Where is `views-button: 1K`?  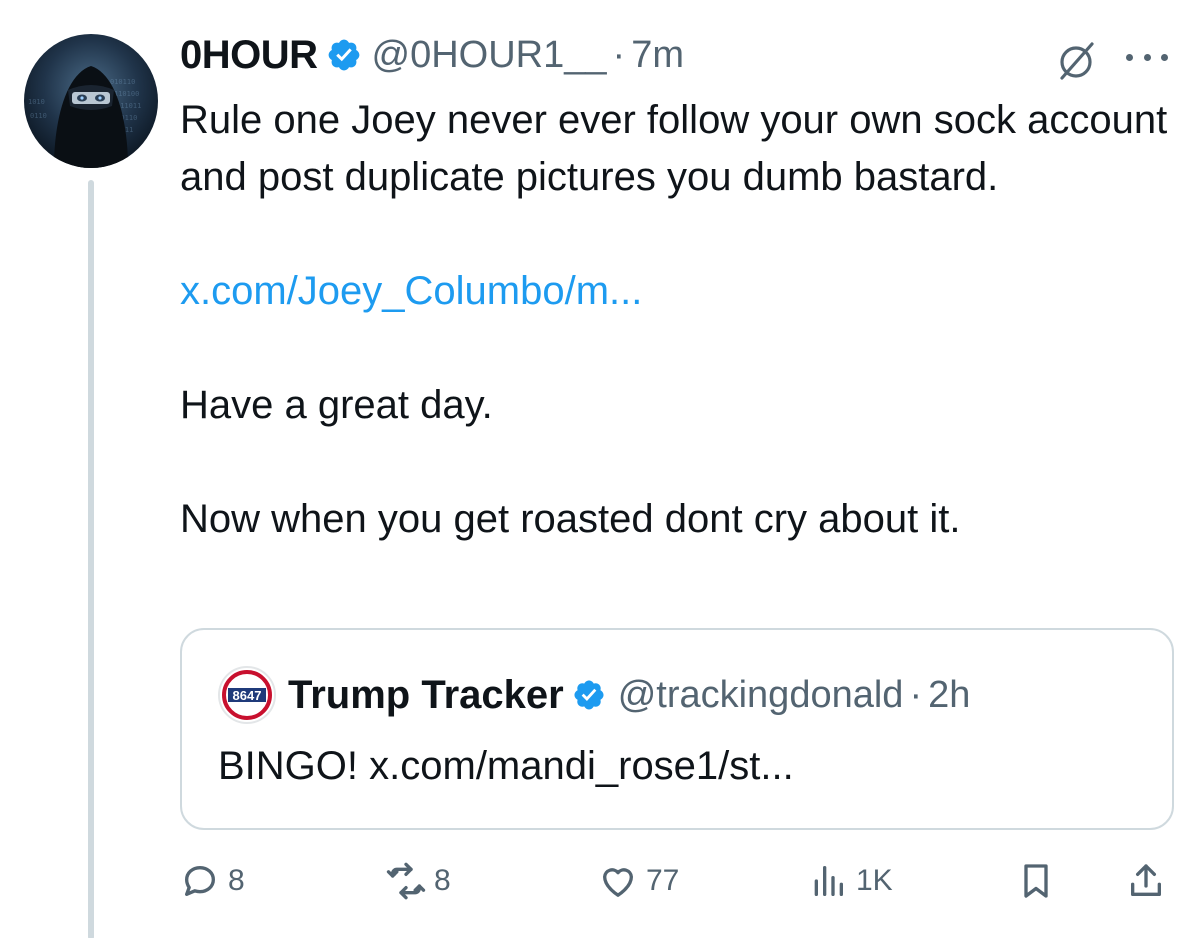
views-button: 1K is located at coordinates (850, 881).